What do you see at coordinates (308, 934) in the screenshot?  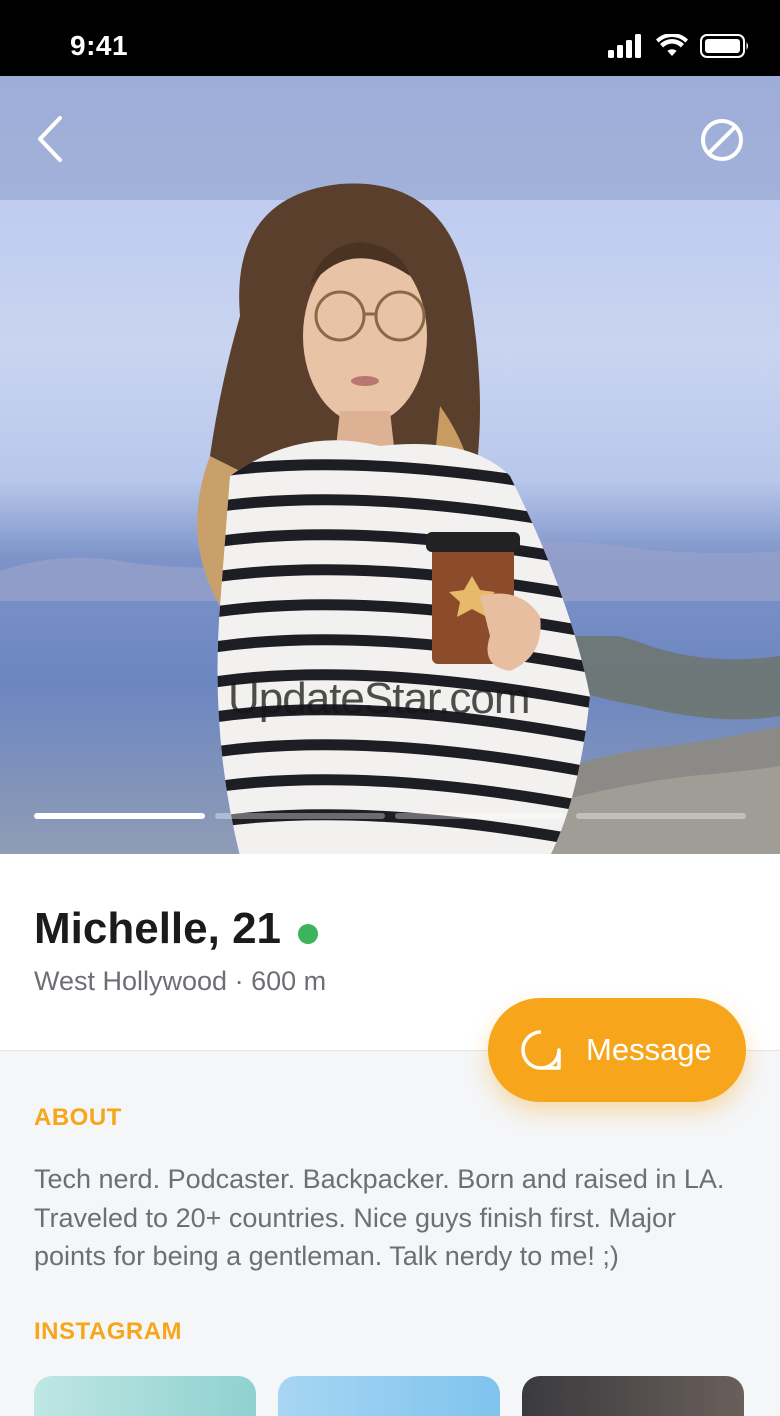 I see `online-status-dot` at bounding box center [308, 934].